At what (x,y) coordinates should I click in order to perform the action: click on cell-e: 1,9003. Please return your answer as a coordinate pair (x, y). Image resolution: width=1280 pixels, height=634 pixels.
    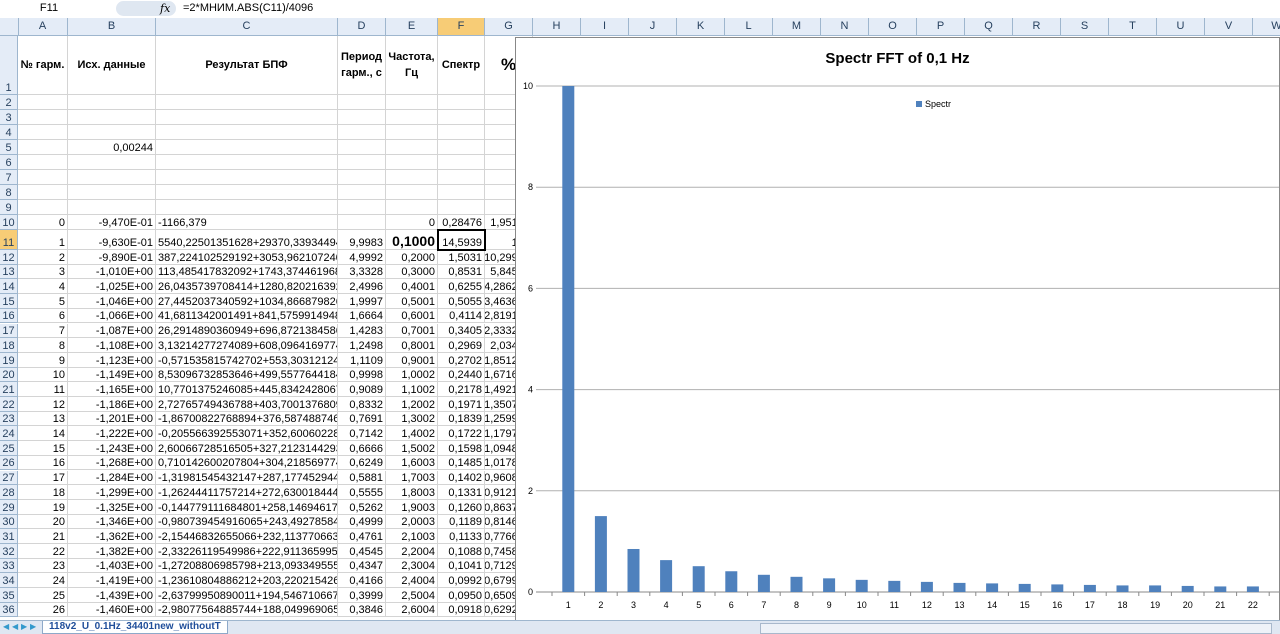
    Looking at the image, I should click on (412, 507).